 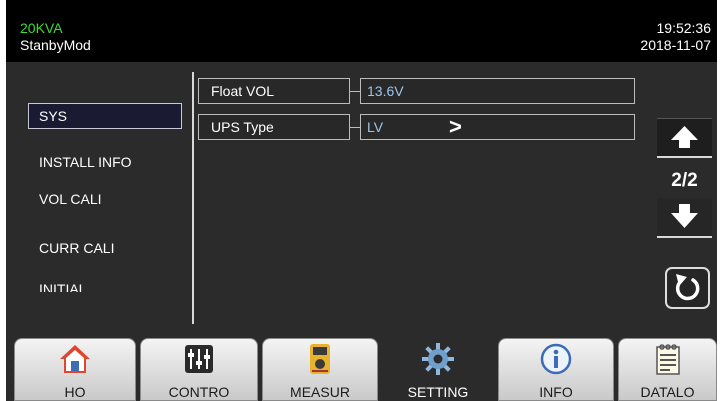 I want to click on refresh-button, so click(x=687, y=288).